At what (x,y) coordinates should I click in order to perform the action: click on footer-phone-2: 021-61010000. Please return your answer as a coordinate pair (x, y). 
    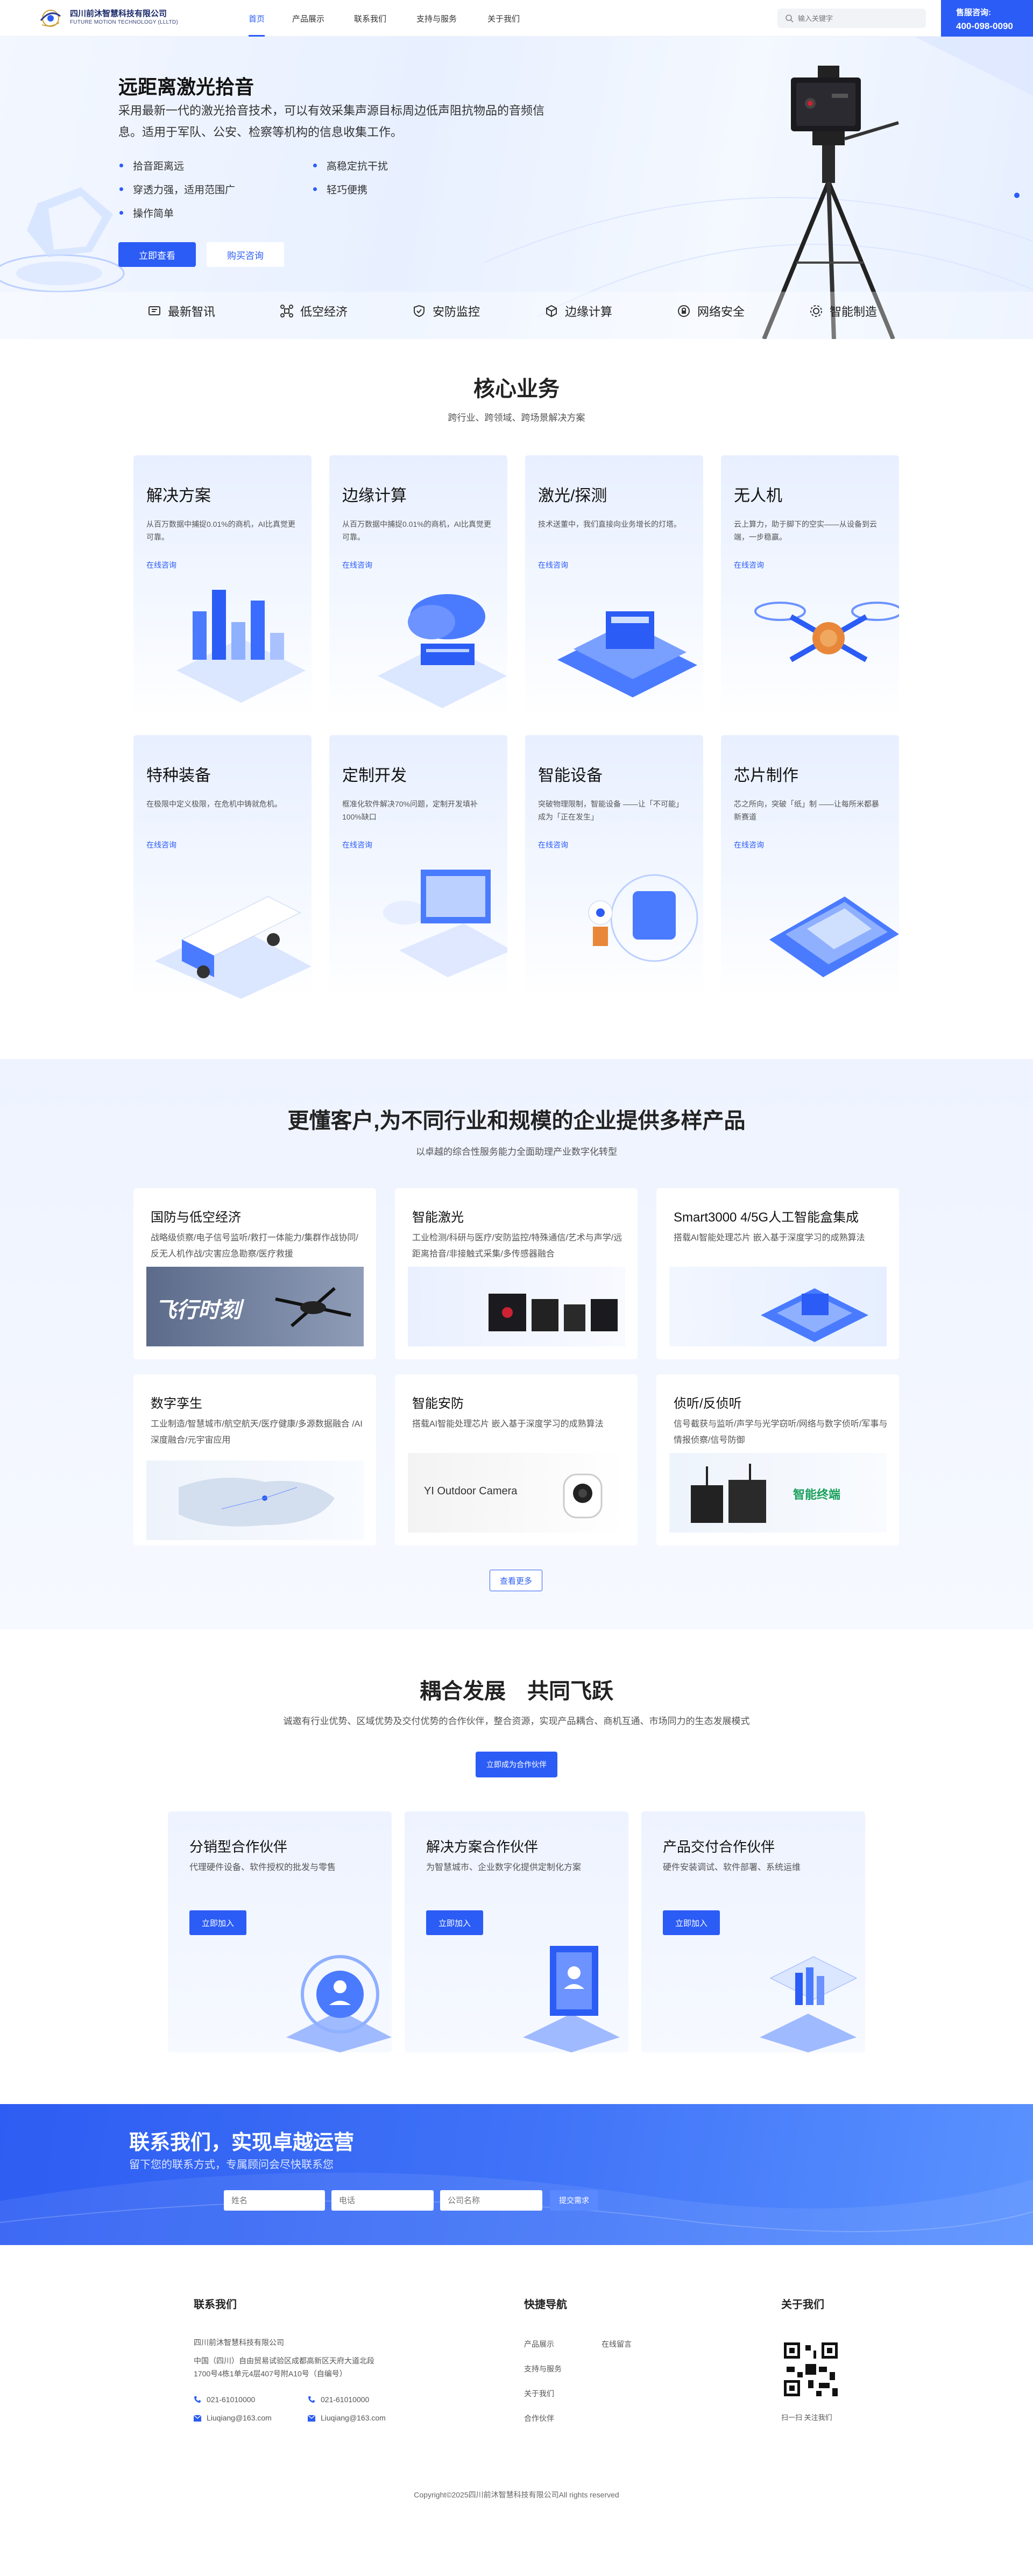
    Looking at the image, I should click on (345, 2399).